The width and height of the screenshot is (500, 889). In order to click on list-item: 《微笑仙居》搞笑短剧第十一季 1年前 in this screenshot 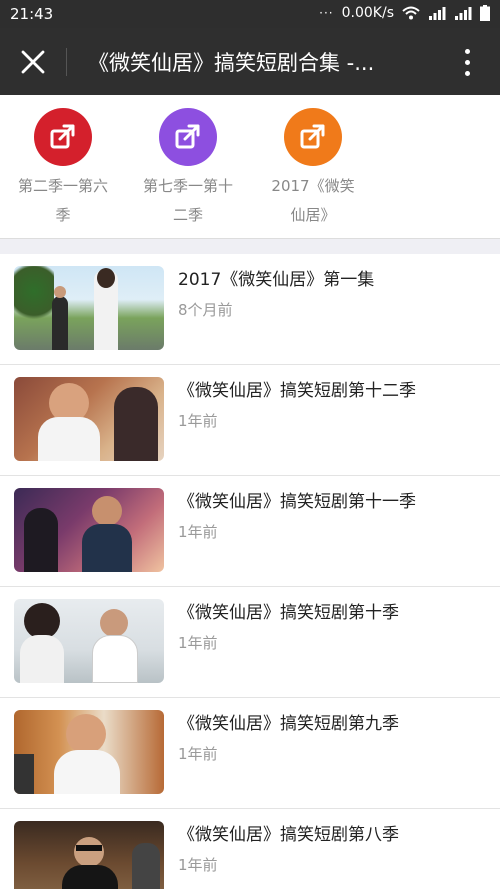, I will do `click(250, 531)`.